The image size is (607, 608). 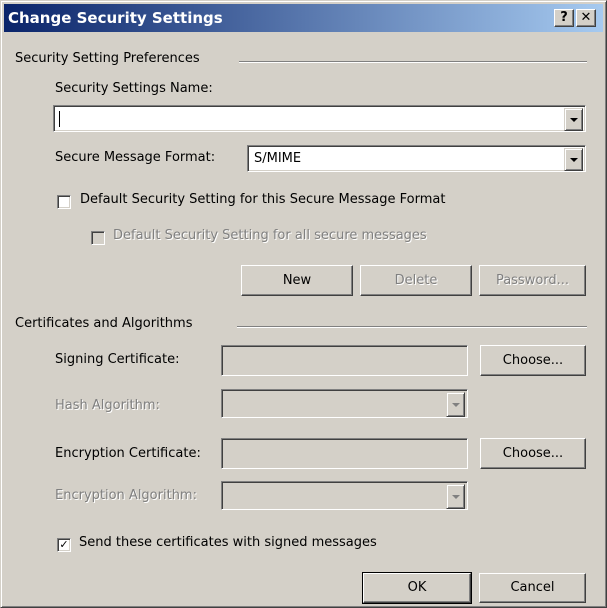 I want to click on encryption-certificate-label: Encryption Certificate:, so click(x=128, y=453).